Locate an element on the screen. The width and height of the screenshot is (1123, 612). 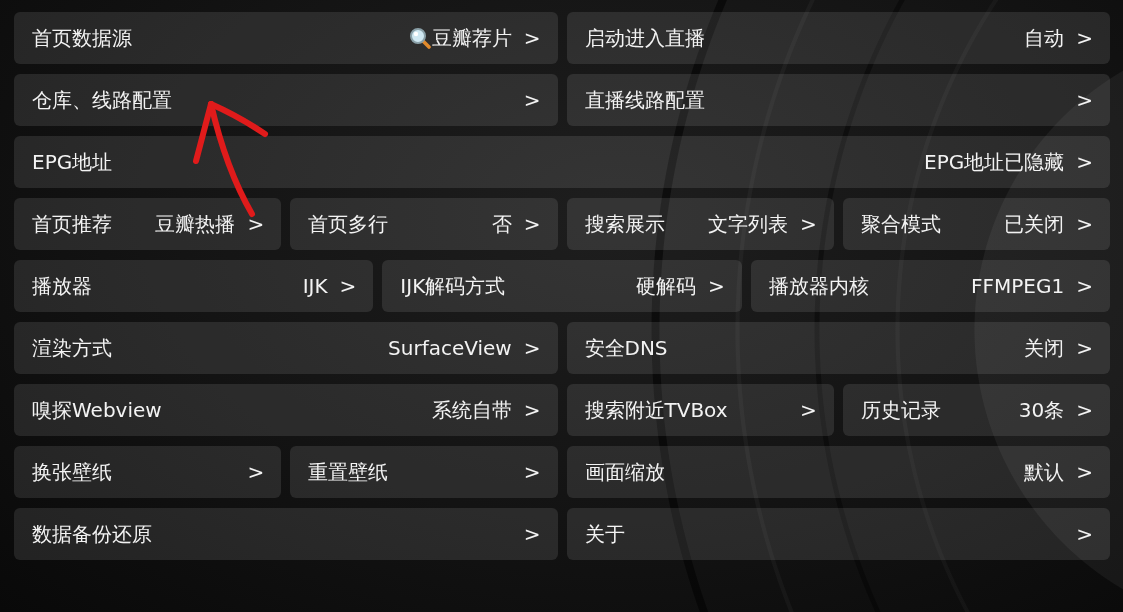
setting-label: 首页数据源 is located at coordinates (82, 38).